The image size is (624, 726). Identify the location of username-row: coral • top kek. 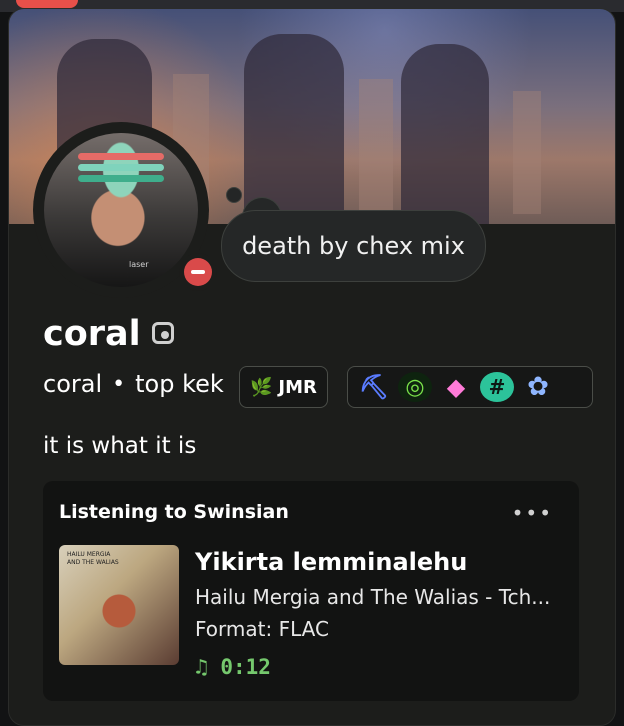
(133, 384).